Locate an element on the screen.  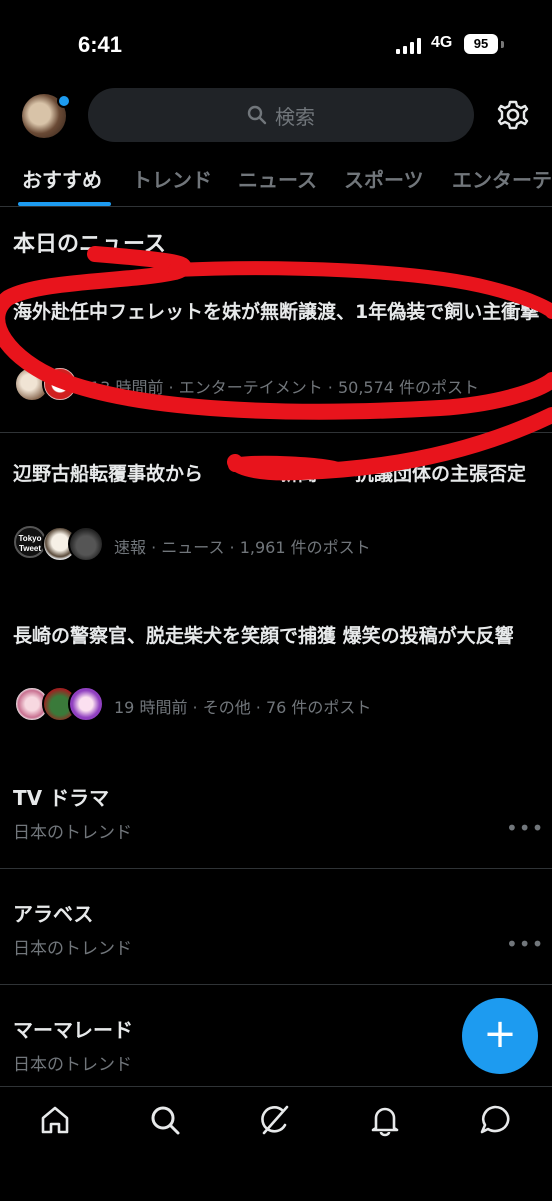
status-time: 6:41 is located at coordinates (100, 44).